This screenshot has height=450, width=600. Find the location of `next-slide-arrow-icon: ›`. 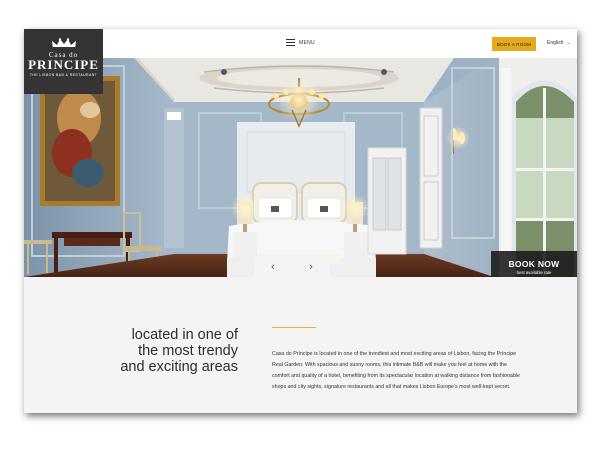

next-slide-arrow-icon: › is located at coordinates (311, 267).